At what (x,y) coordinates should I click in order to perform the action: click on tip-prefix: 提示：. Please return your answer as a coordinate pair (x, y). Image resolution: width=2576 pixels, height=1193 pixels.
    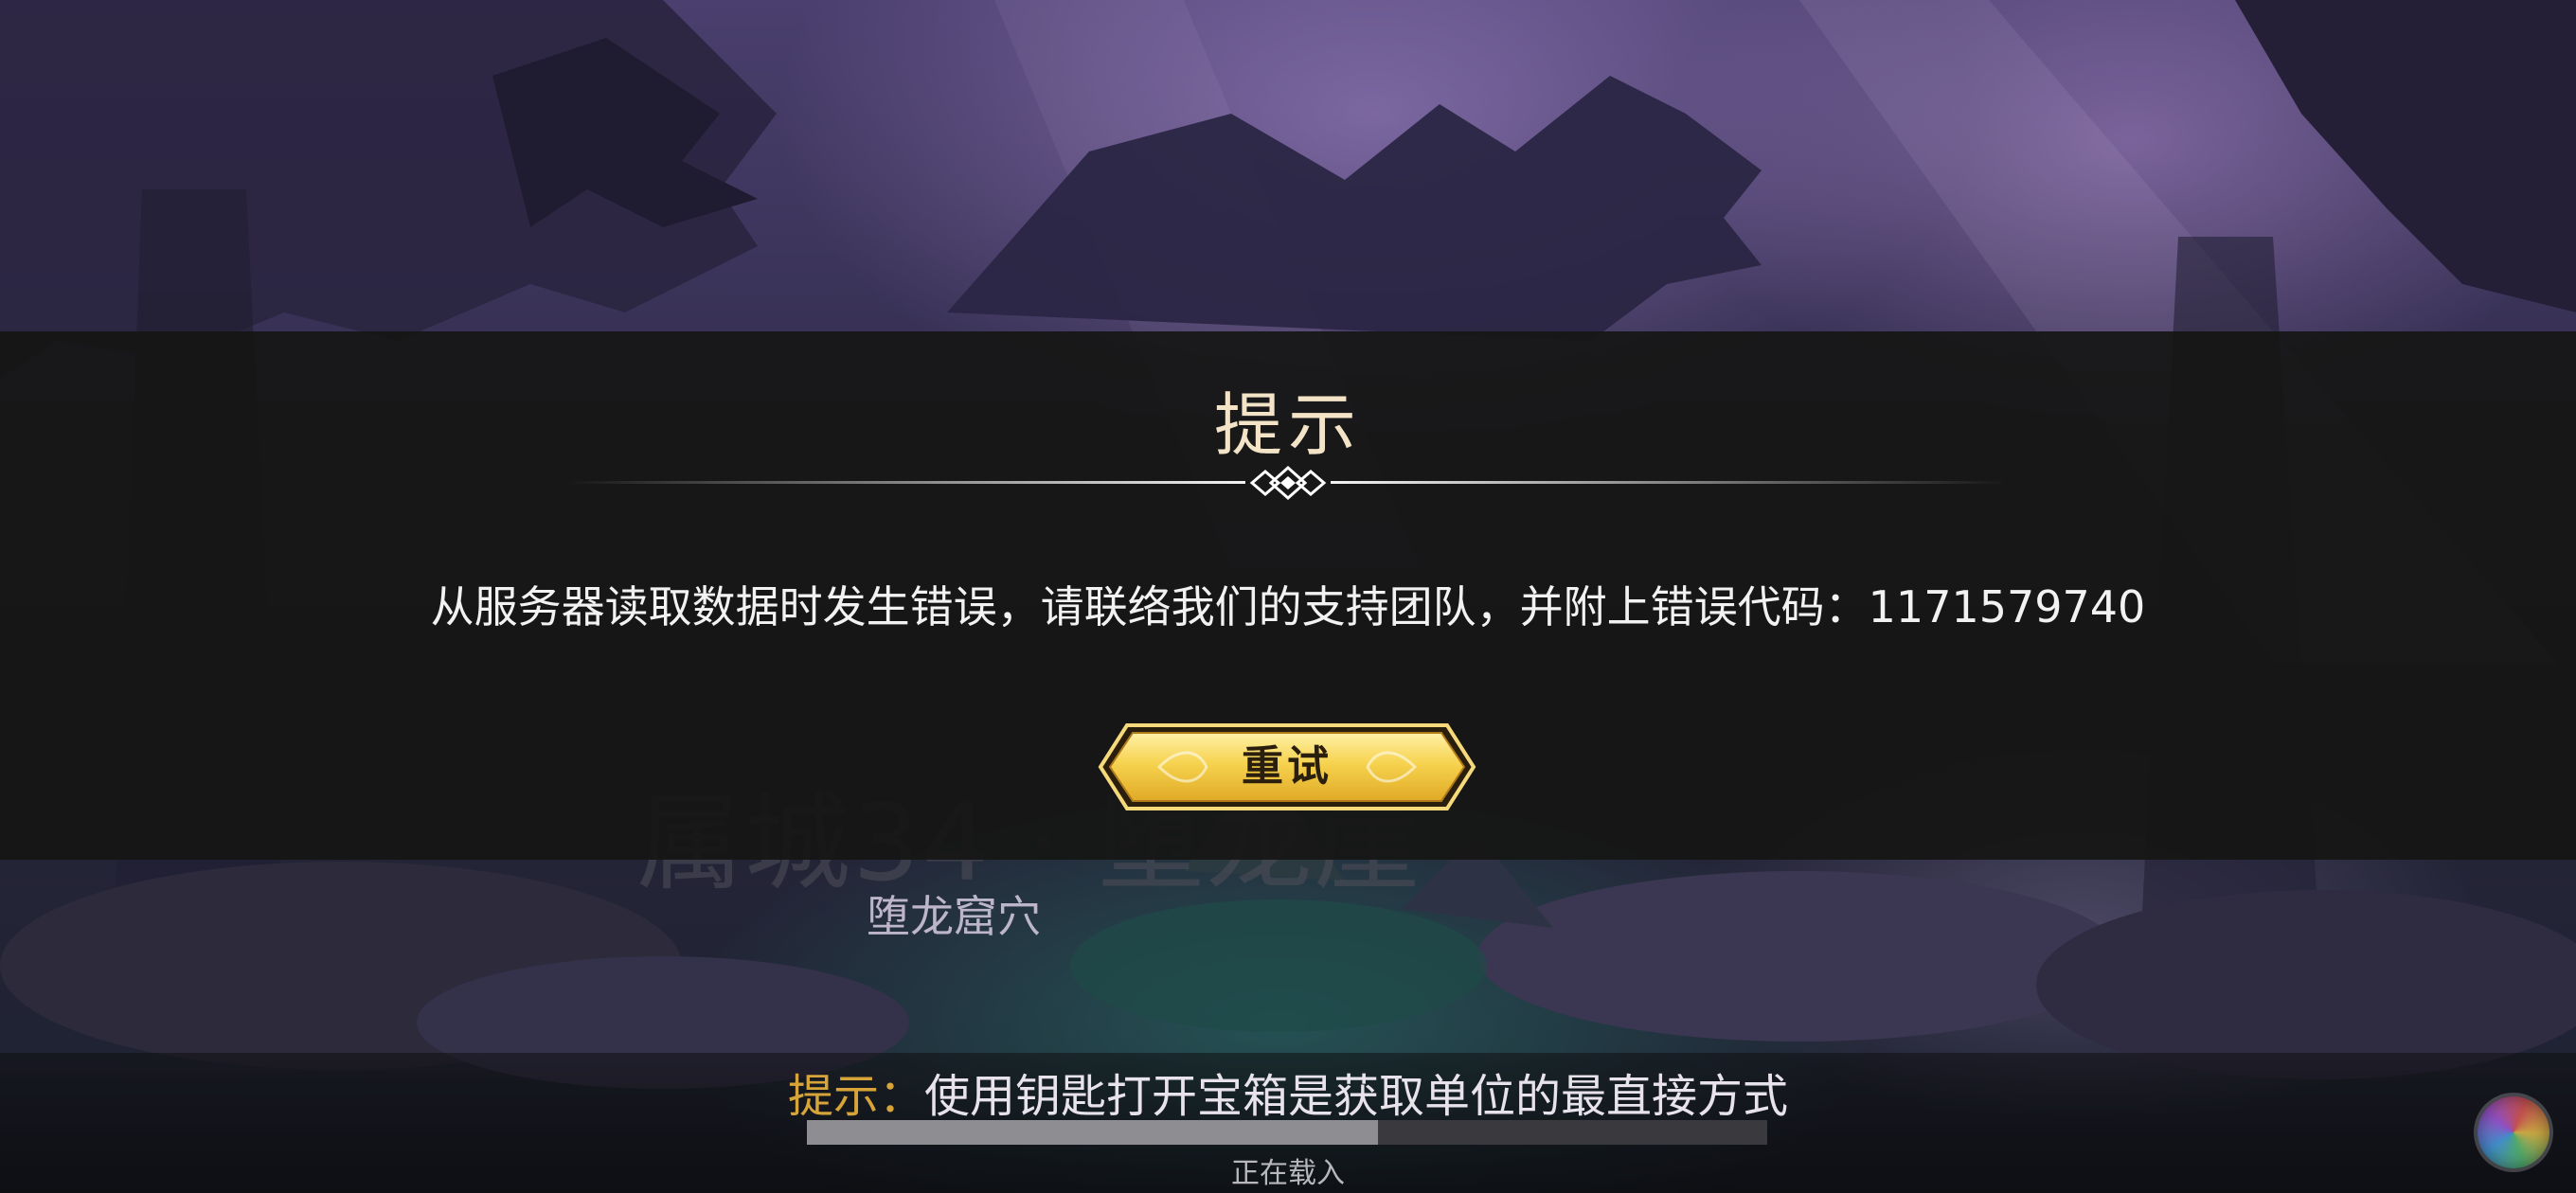
    Looking at the image, I should click on (855, 1096).